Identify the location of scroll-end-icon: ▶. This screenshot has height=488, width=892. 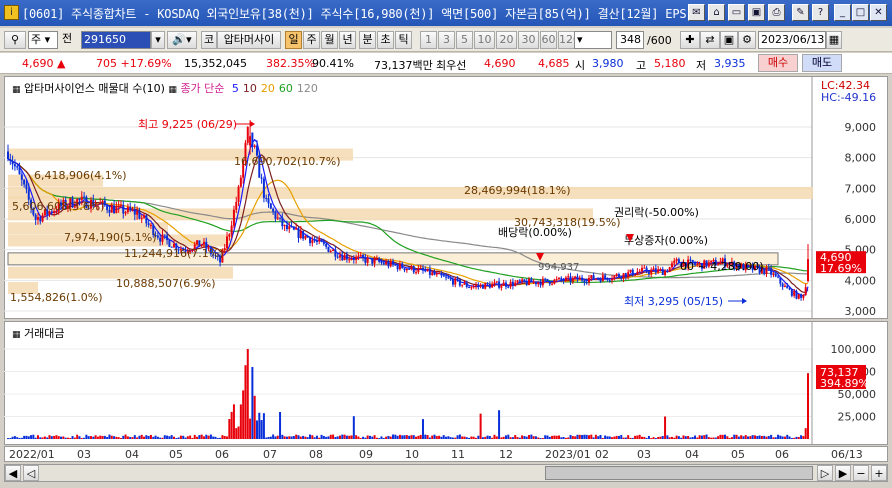
(843, 473).